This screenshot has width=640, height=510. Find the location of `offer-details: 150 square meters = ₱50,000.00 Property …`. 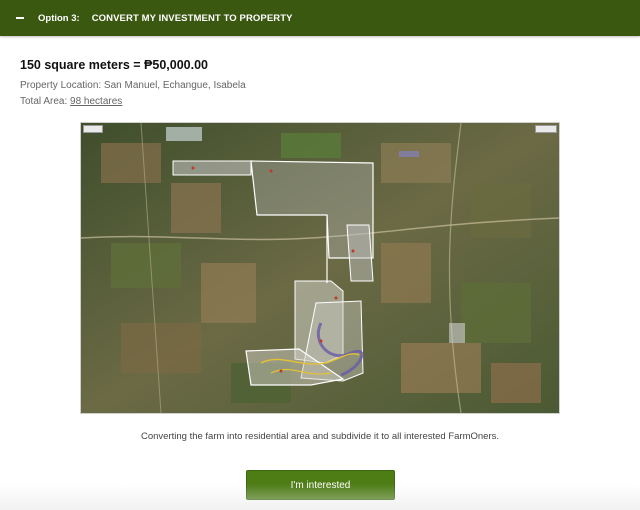

offer-details: 150 square meters = ₱50,000.00 Property … is located at coordinates (320, 84).